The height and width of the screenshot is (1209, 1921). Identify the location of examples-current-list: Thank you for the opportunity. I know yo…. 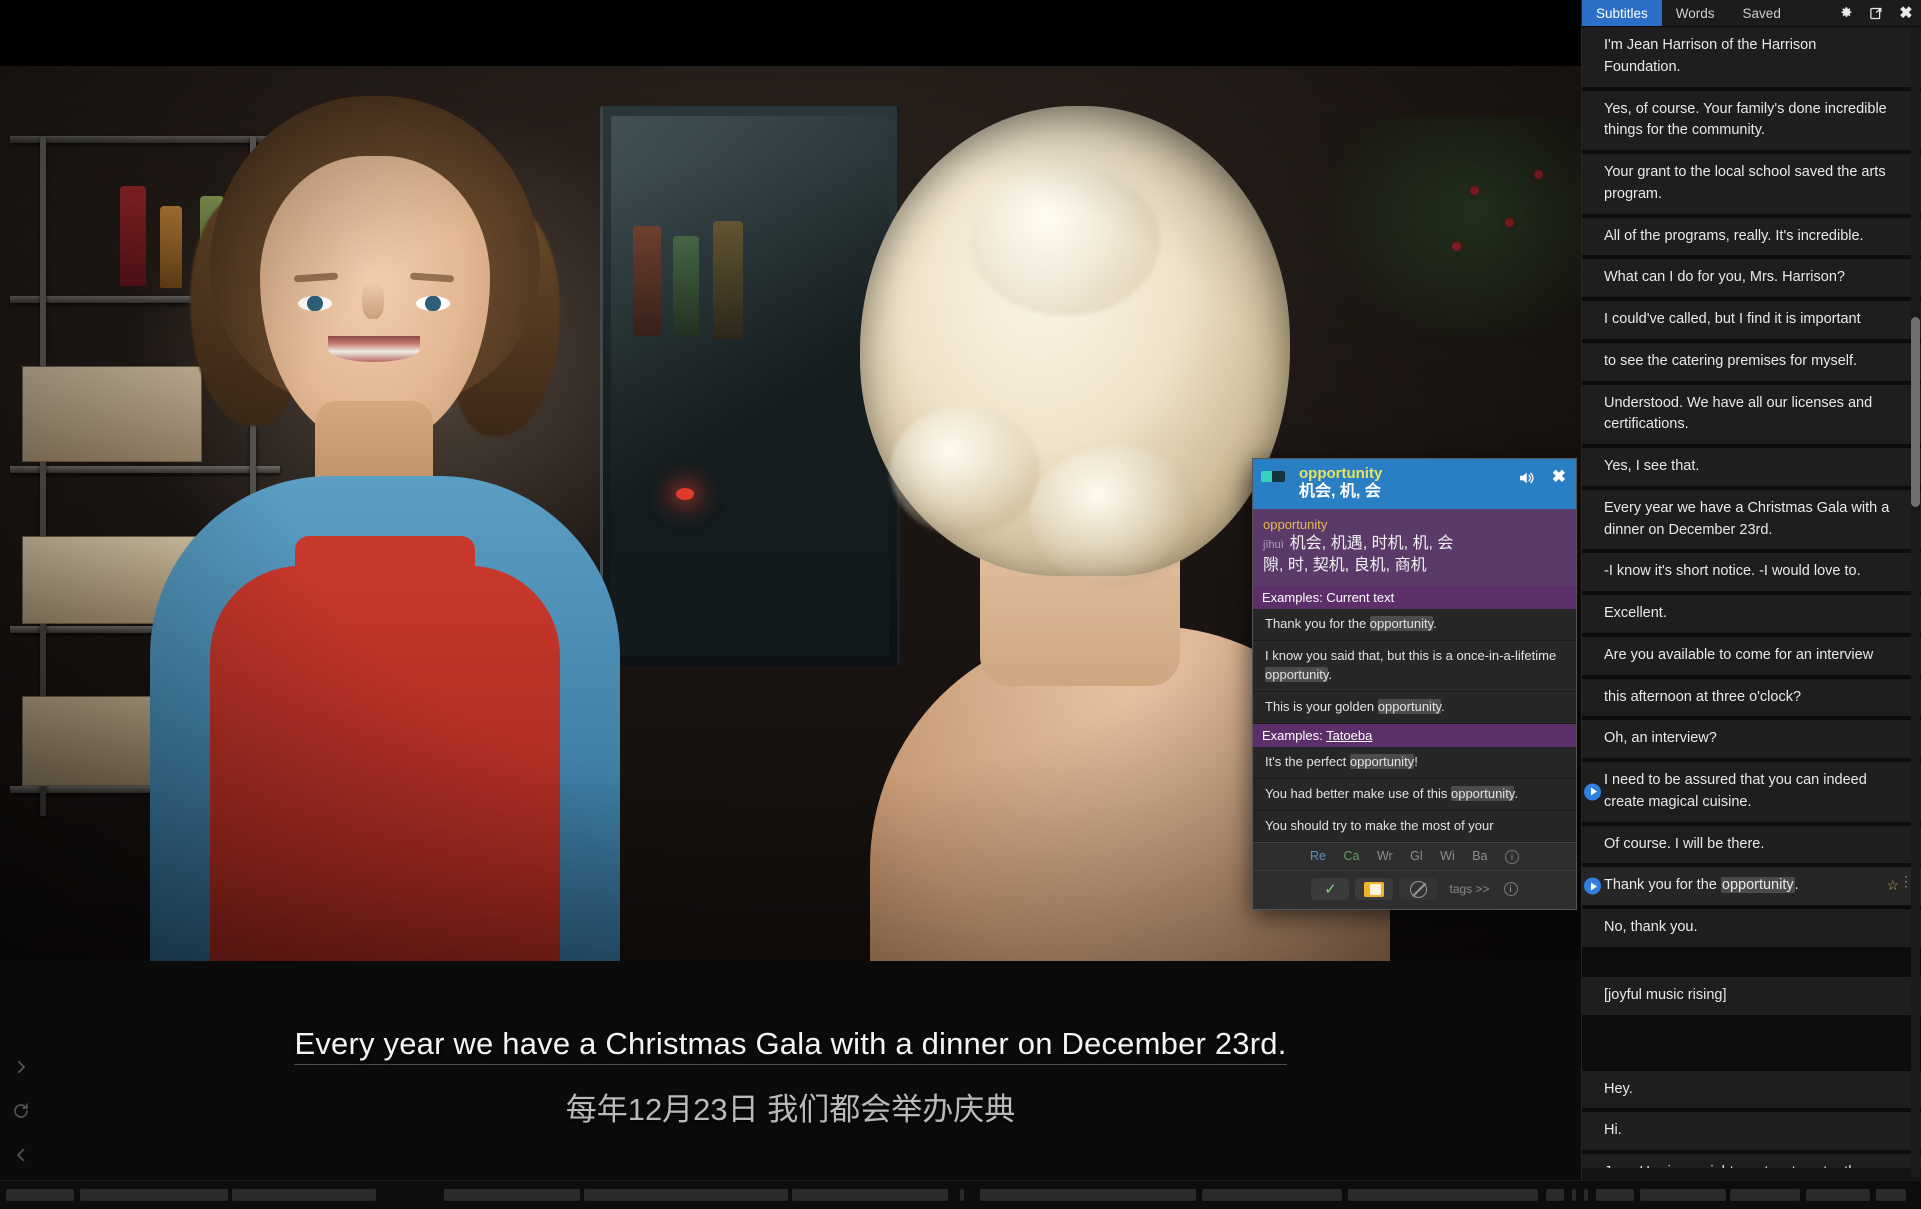
(1414, 666).